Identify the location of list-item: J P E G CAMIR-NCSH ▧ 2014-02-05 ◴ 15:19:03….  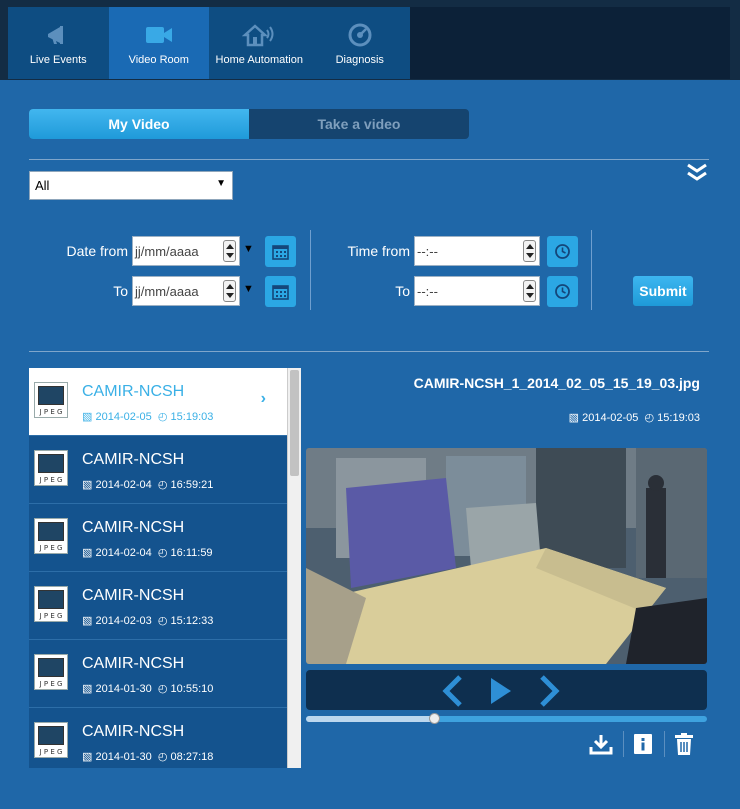
(158, 402).